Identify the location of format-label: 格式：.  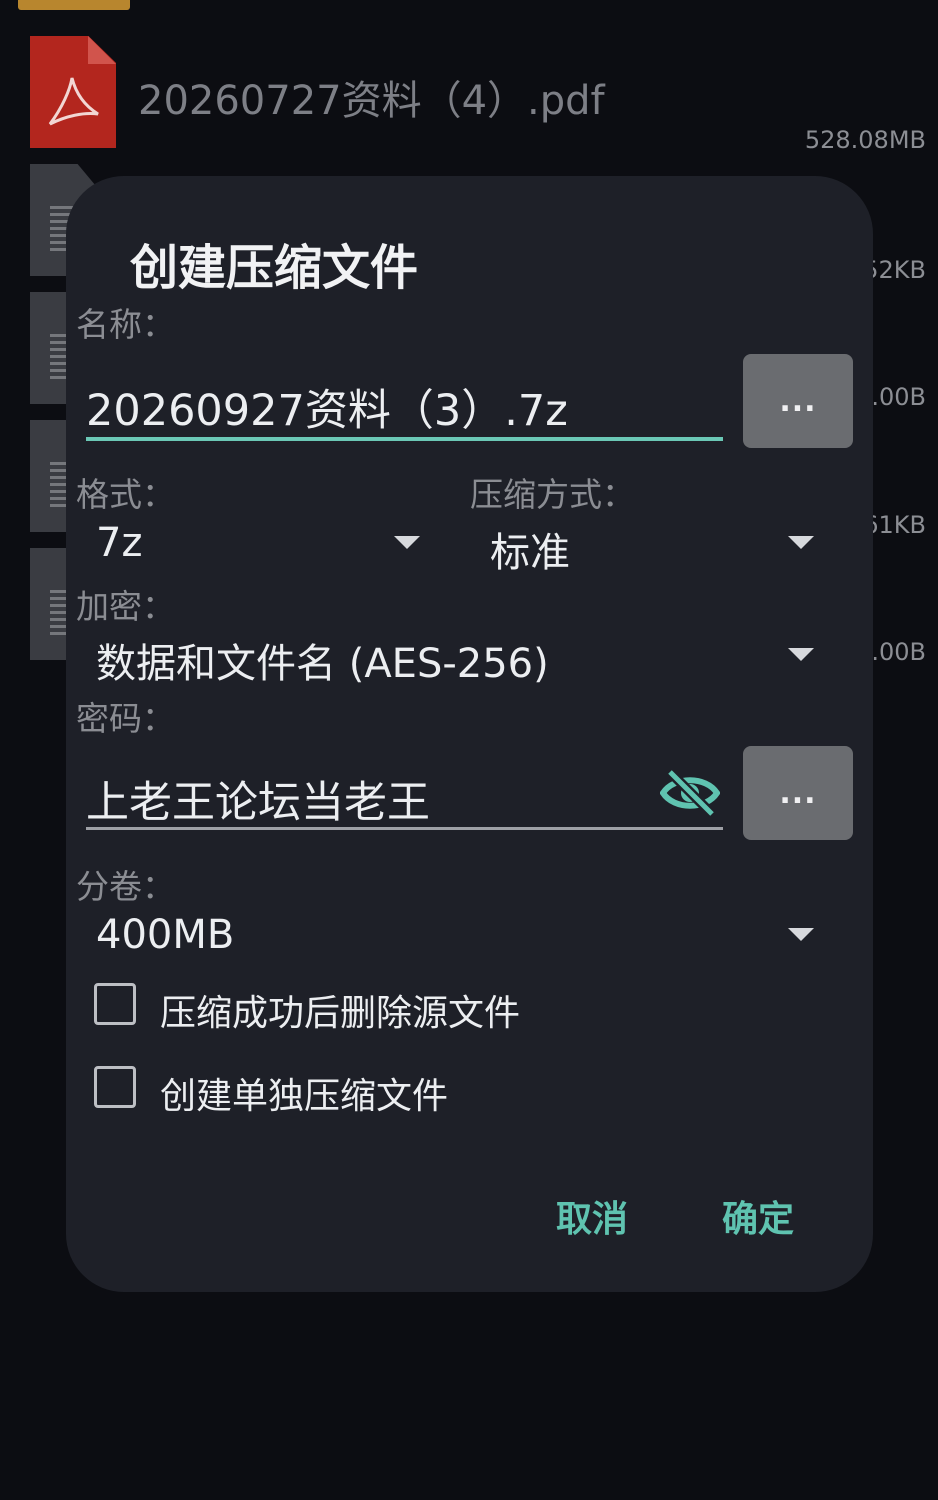
(125, 494).